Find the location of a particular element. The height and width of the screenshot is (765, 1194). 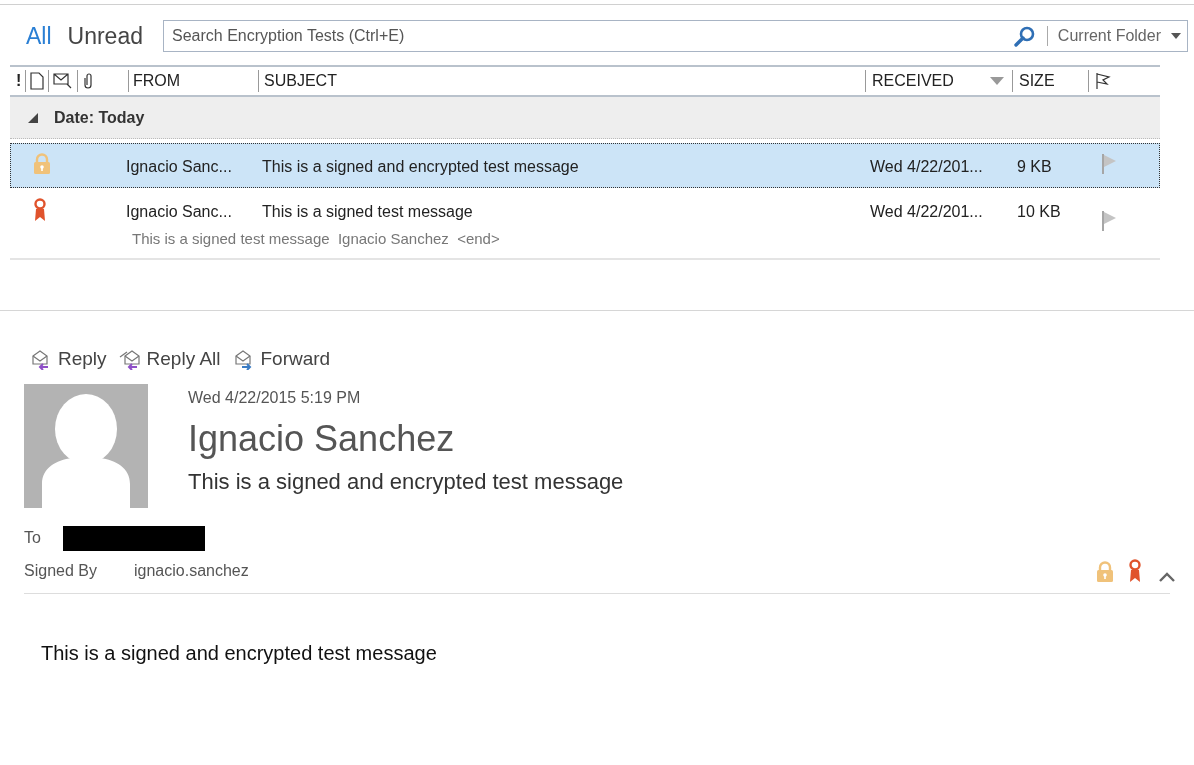

message-size: 9 KB is located at coordinates (1035, 167).